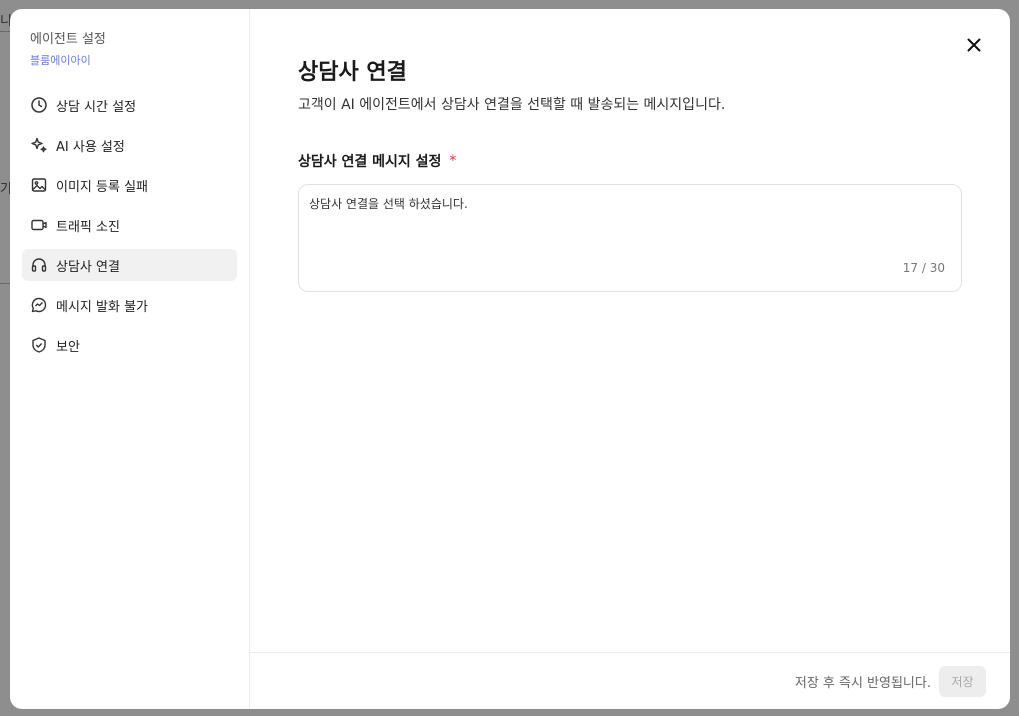  Describe the element at coordinates (630, 161) in the screenshot. I see `message-field-label: 상담사 연결 메시지 설정 *` at that location.